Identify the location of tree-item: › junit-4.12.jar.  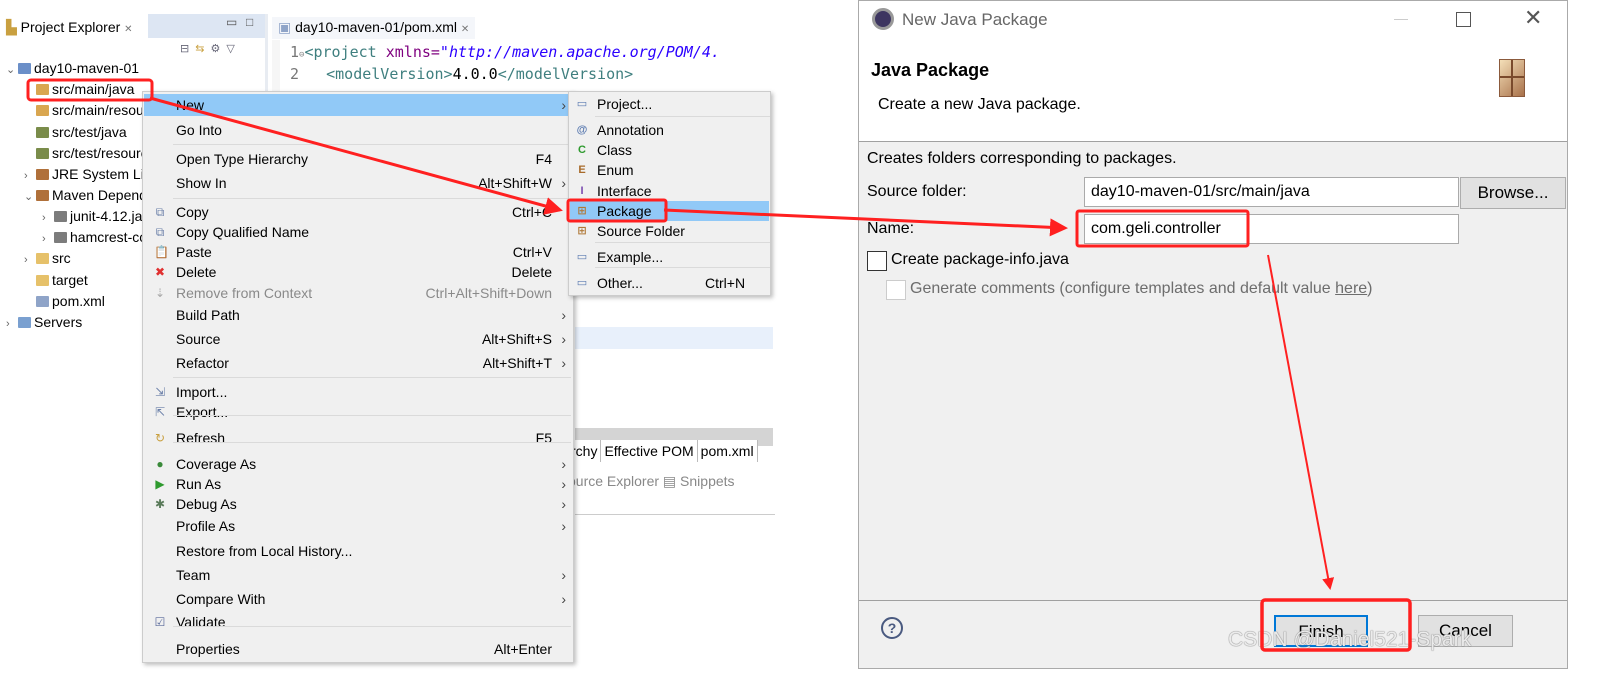
(94, 216).